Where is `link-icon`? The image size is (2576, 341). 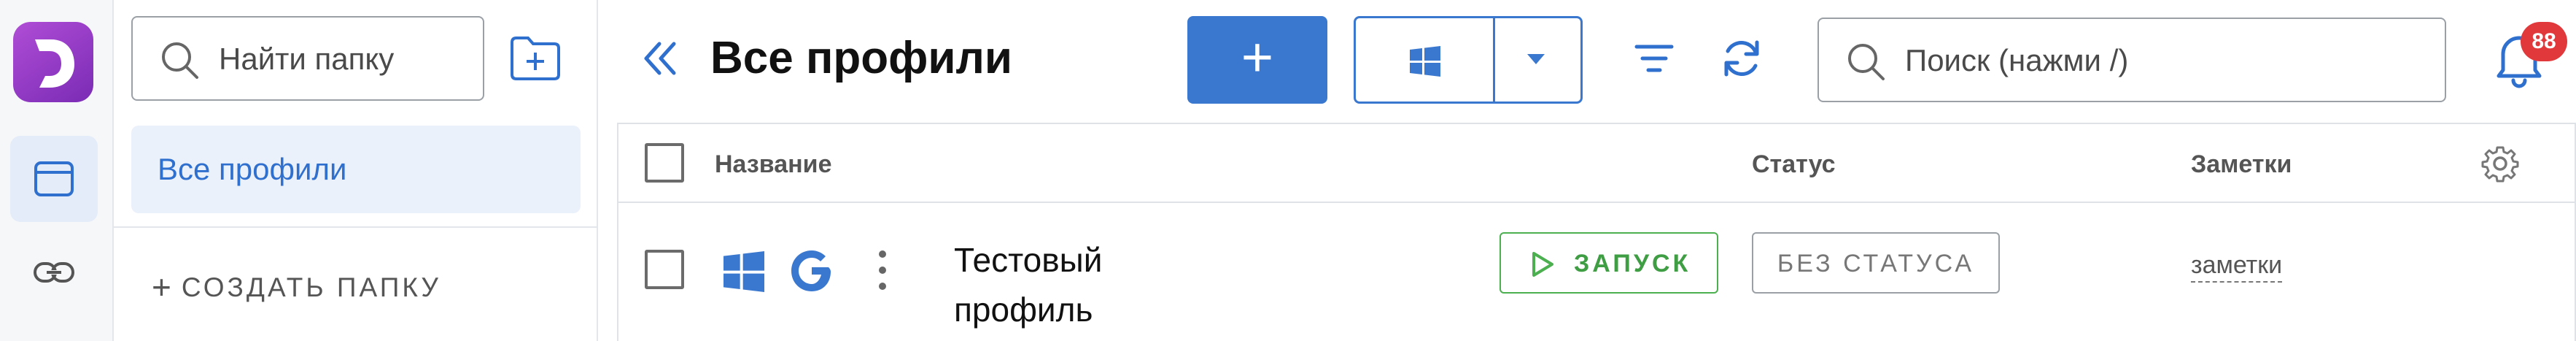
link-icon is located at coordinates (54, 272).